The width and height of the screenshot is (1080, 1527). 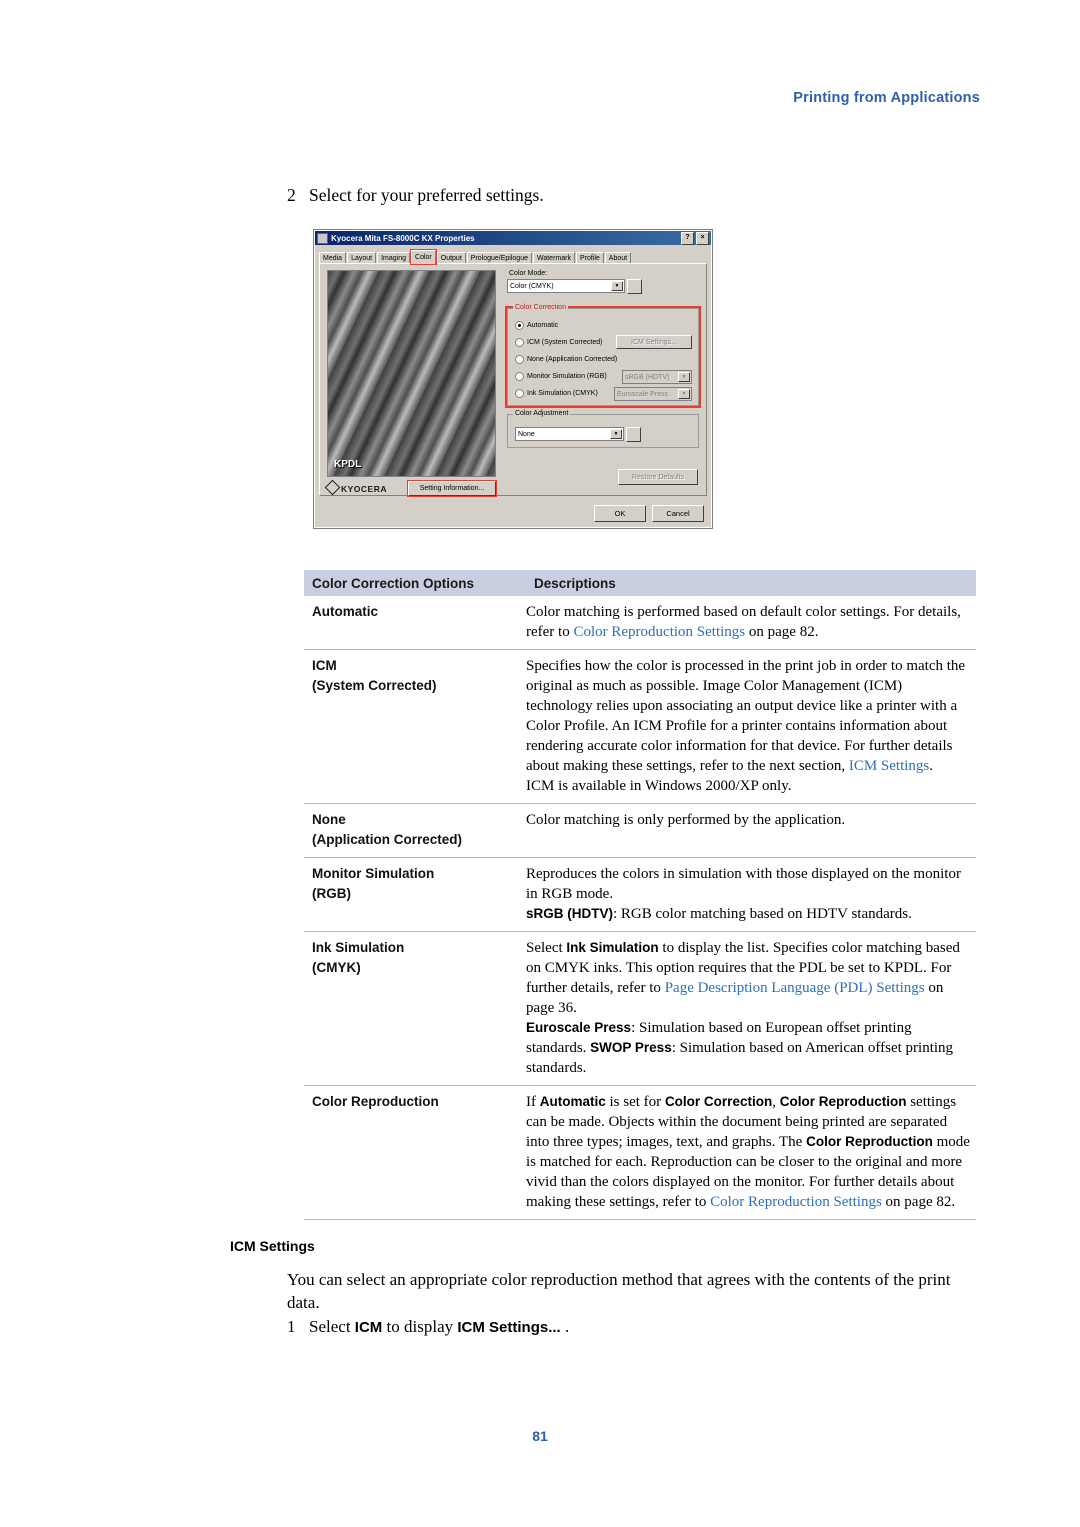 What do you see at coordinates (439, 1326) in the screenshot?
I see `step-1-text: Select ICM to display ICM Settings... .` at bounding box center [439, 1326].